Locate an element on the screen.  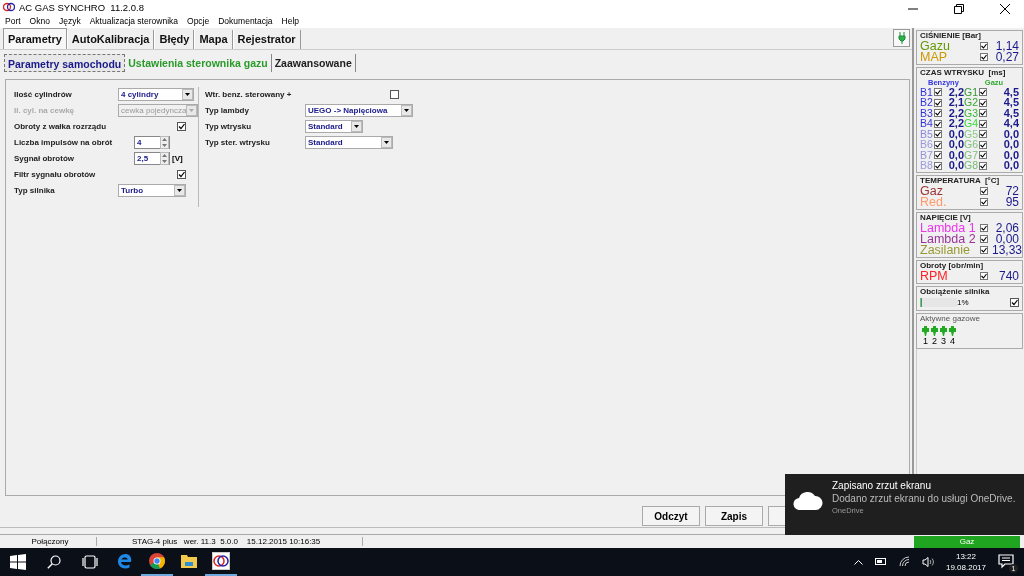
spin-field: 4 is located at coordinates (152, 143).